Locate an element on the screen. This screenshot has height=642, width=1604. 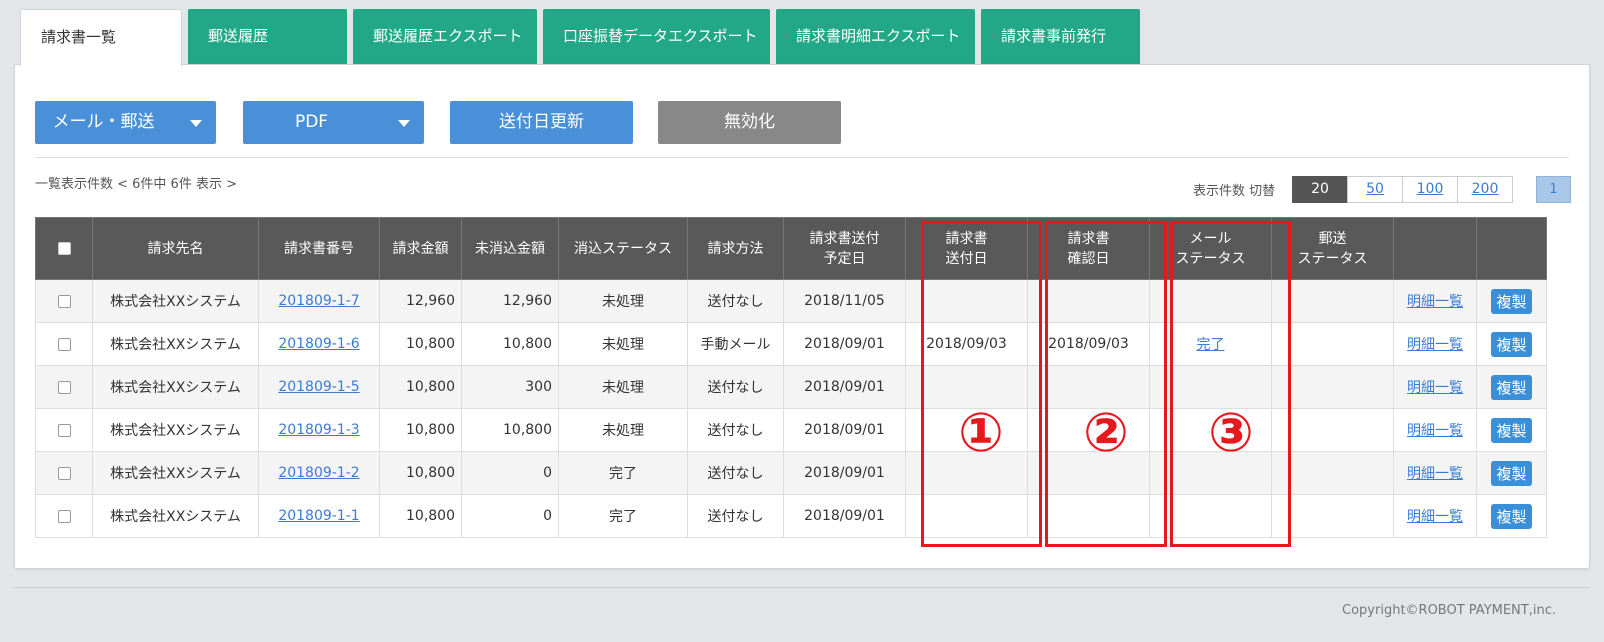
method-cell: 手動メール is located at coordinates (735, 344).